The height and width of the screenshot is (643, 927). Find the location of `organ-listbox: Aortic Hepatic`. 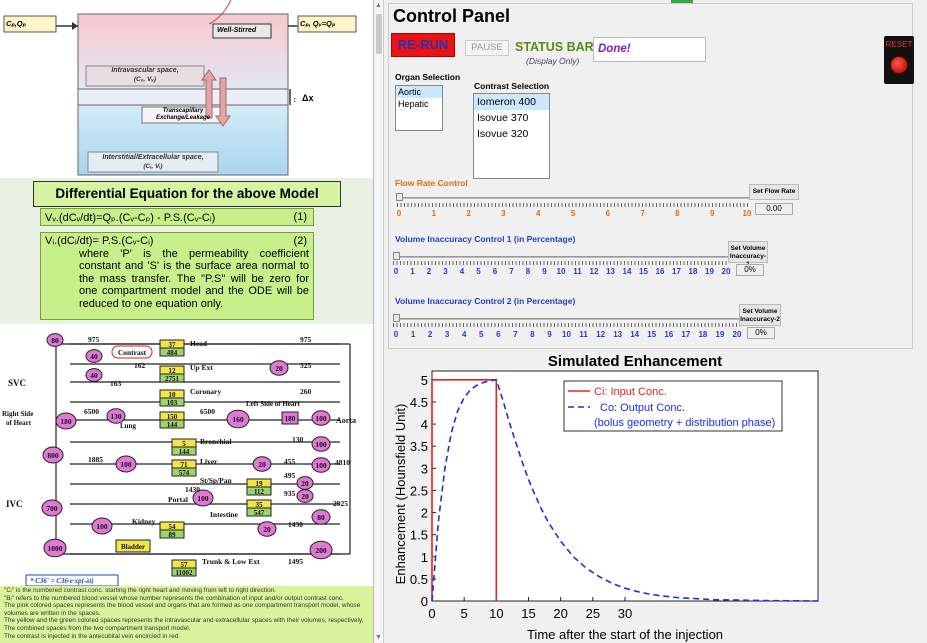

organ-listbox: Aortic Hepatic is located at coordinates (419, 108).